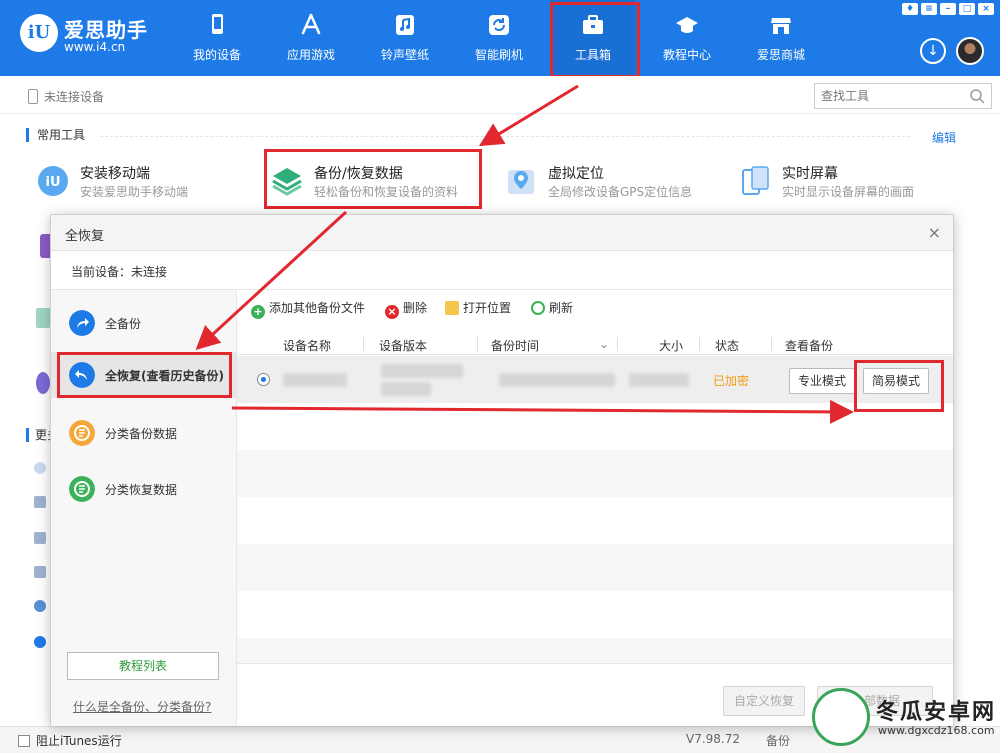 The height and width of the screenshot is (753, 1000). I want to click on column-view-backup: 查看备份, so click(809, 345).